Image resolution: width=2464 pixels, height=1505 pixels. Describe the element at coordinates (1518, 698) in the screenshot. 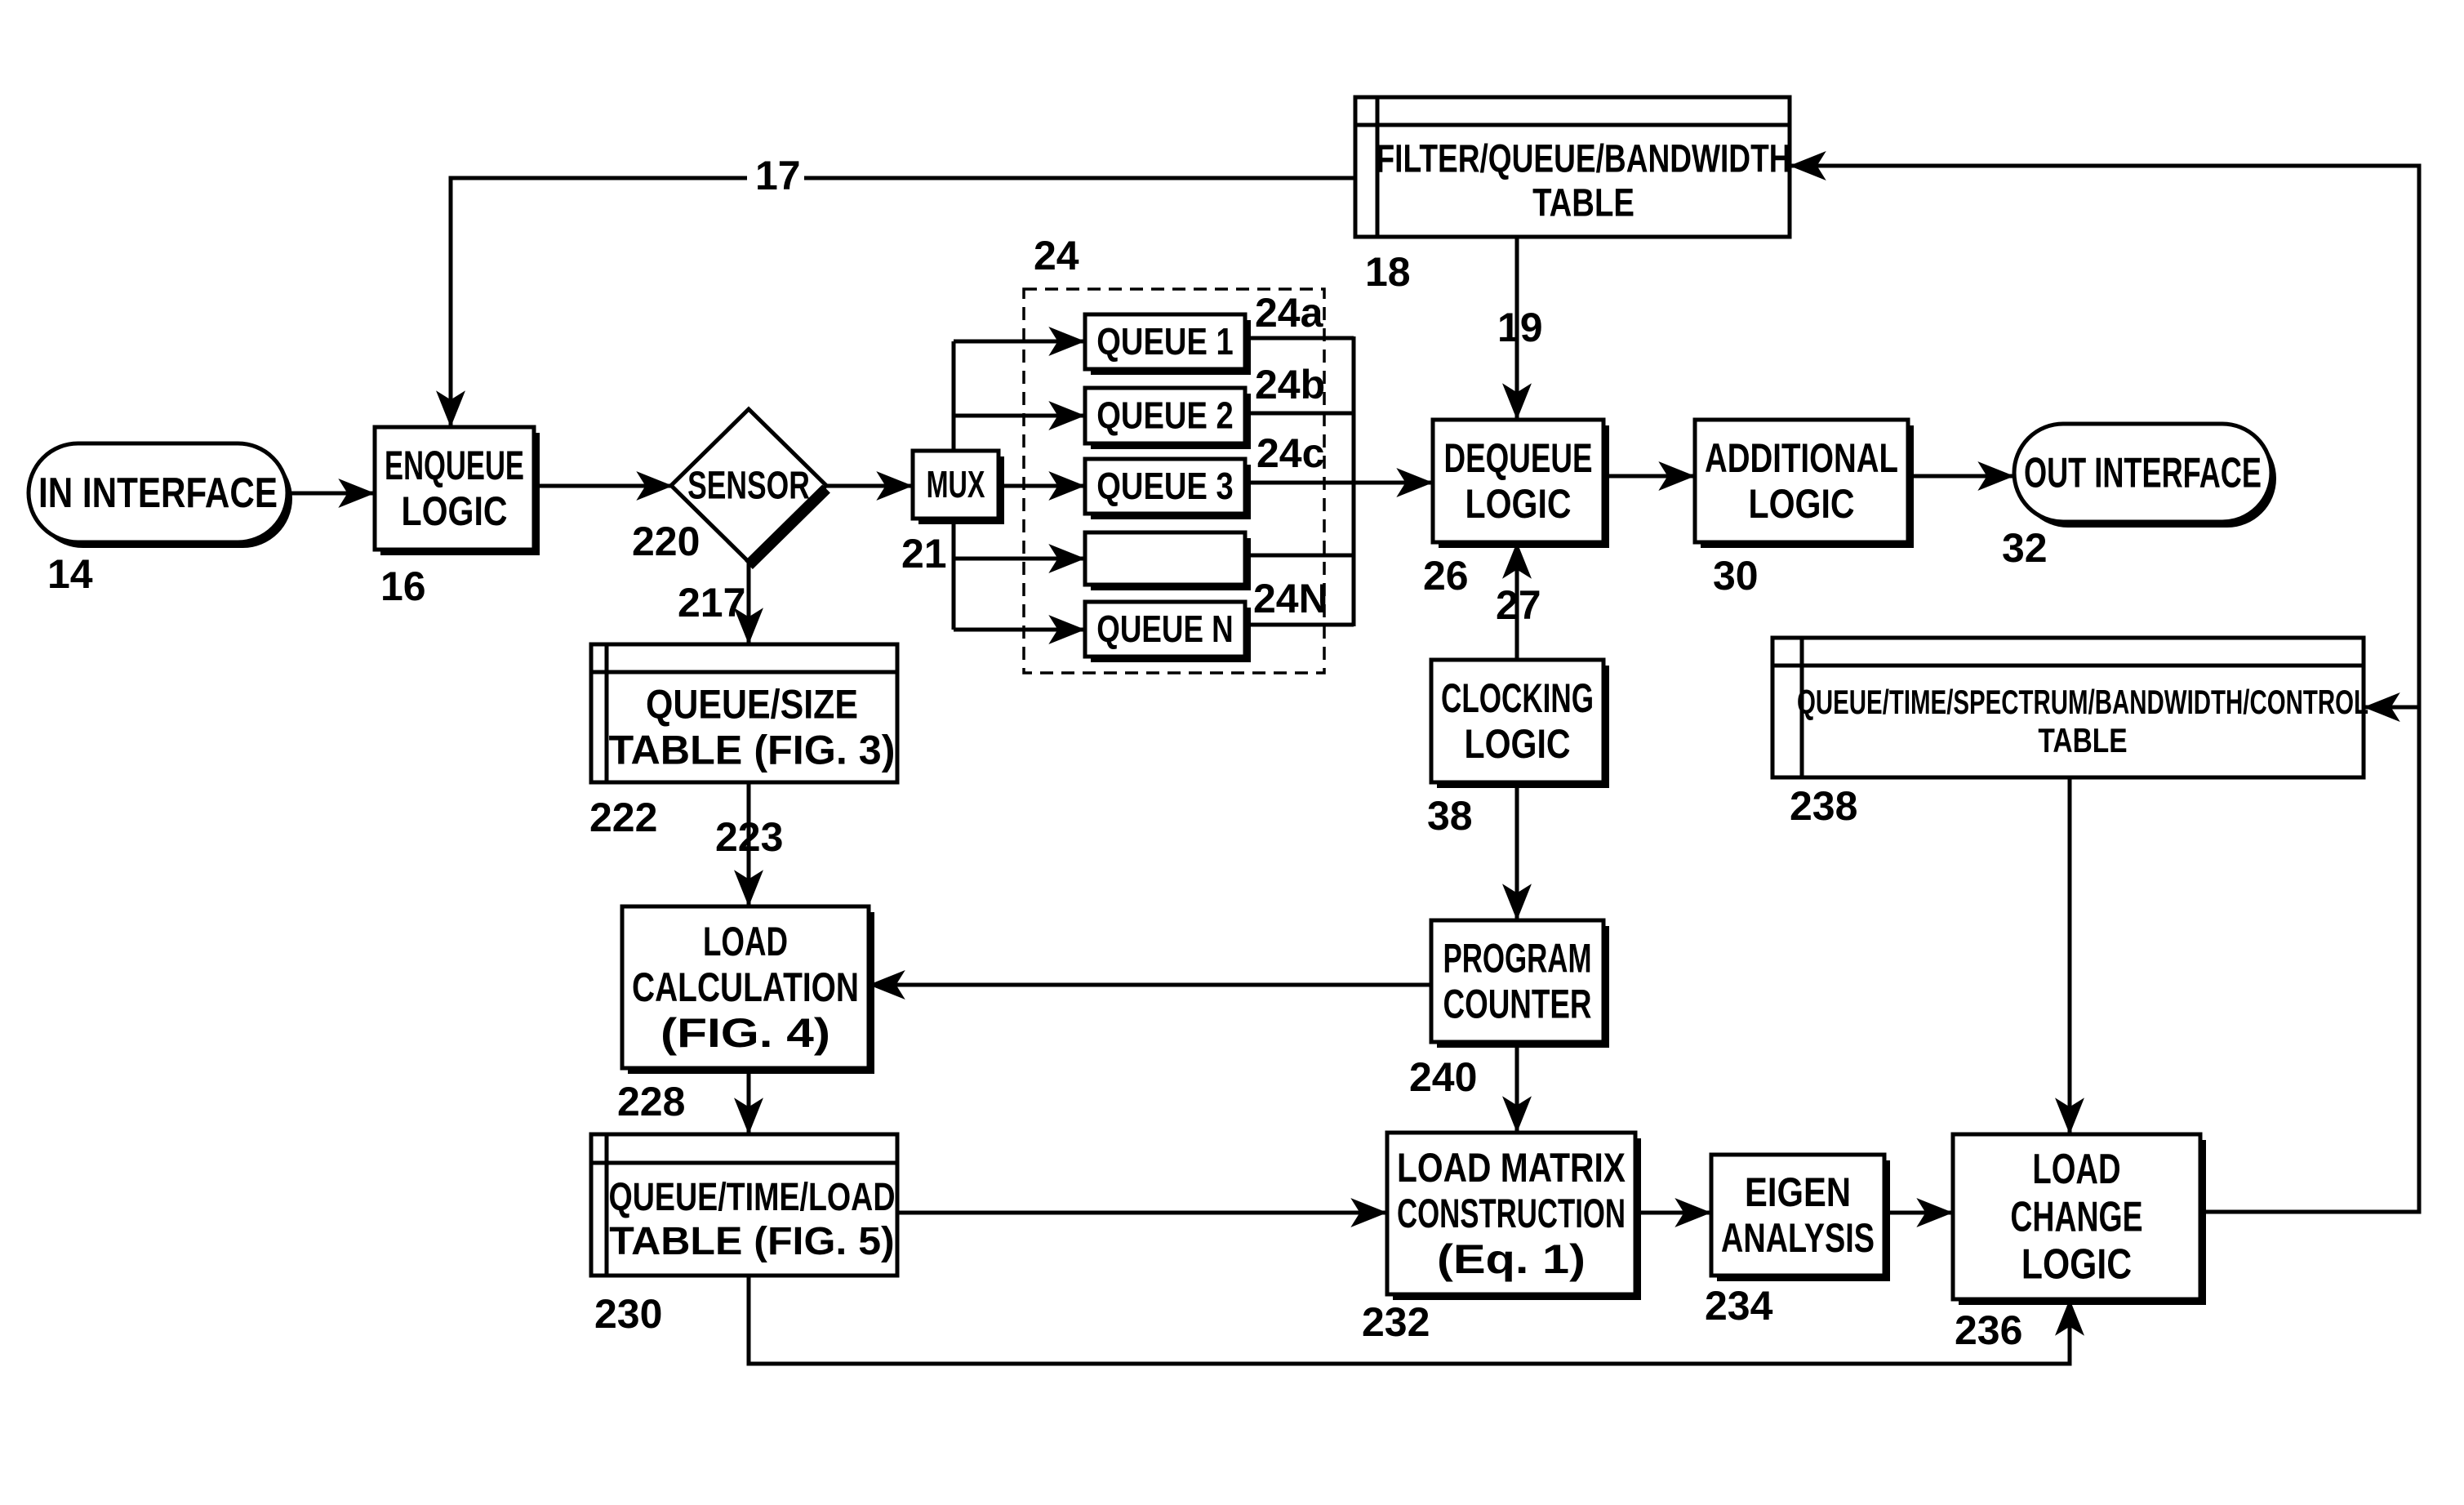

I see `clocking-logic-label-line-1: CLOCKING` at that location.